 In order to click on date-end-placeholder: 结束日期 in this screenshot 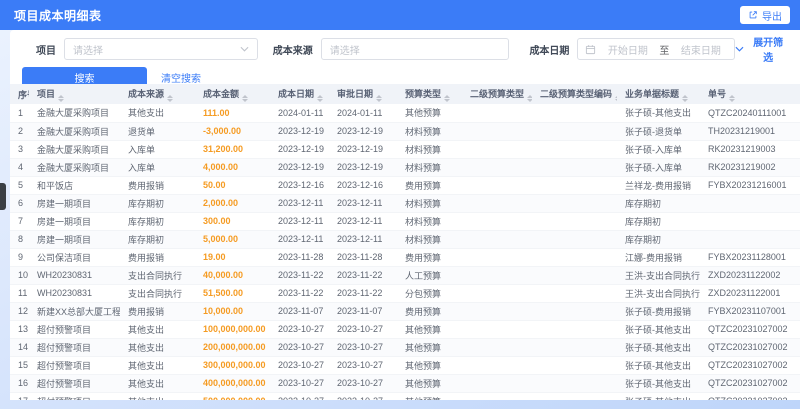, I will do `click(700, 51)`.